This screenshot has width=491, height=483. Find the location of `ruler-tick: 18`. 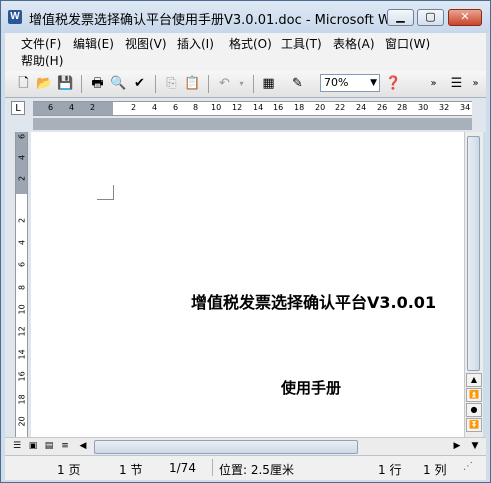

ruler-tick: 18 is located at coordinates (299, 107).